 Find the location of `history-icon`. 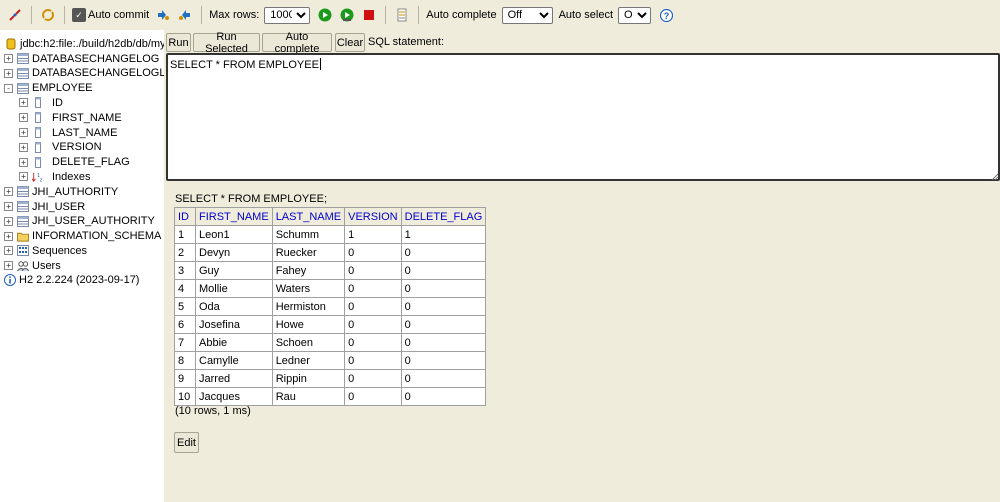

history-icon is located at coordinates (402, 15).